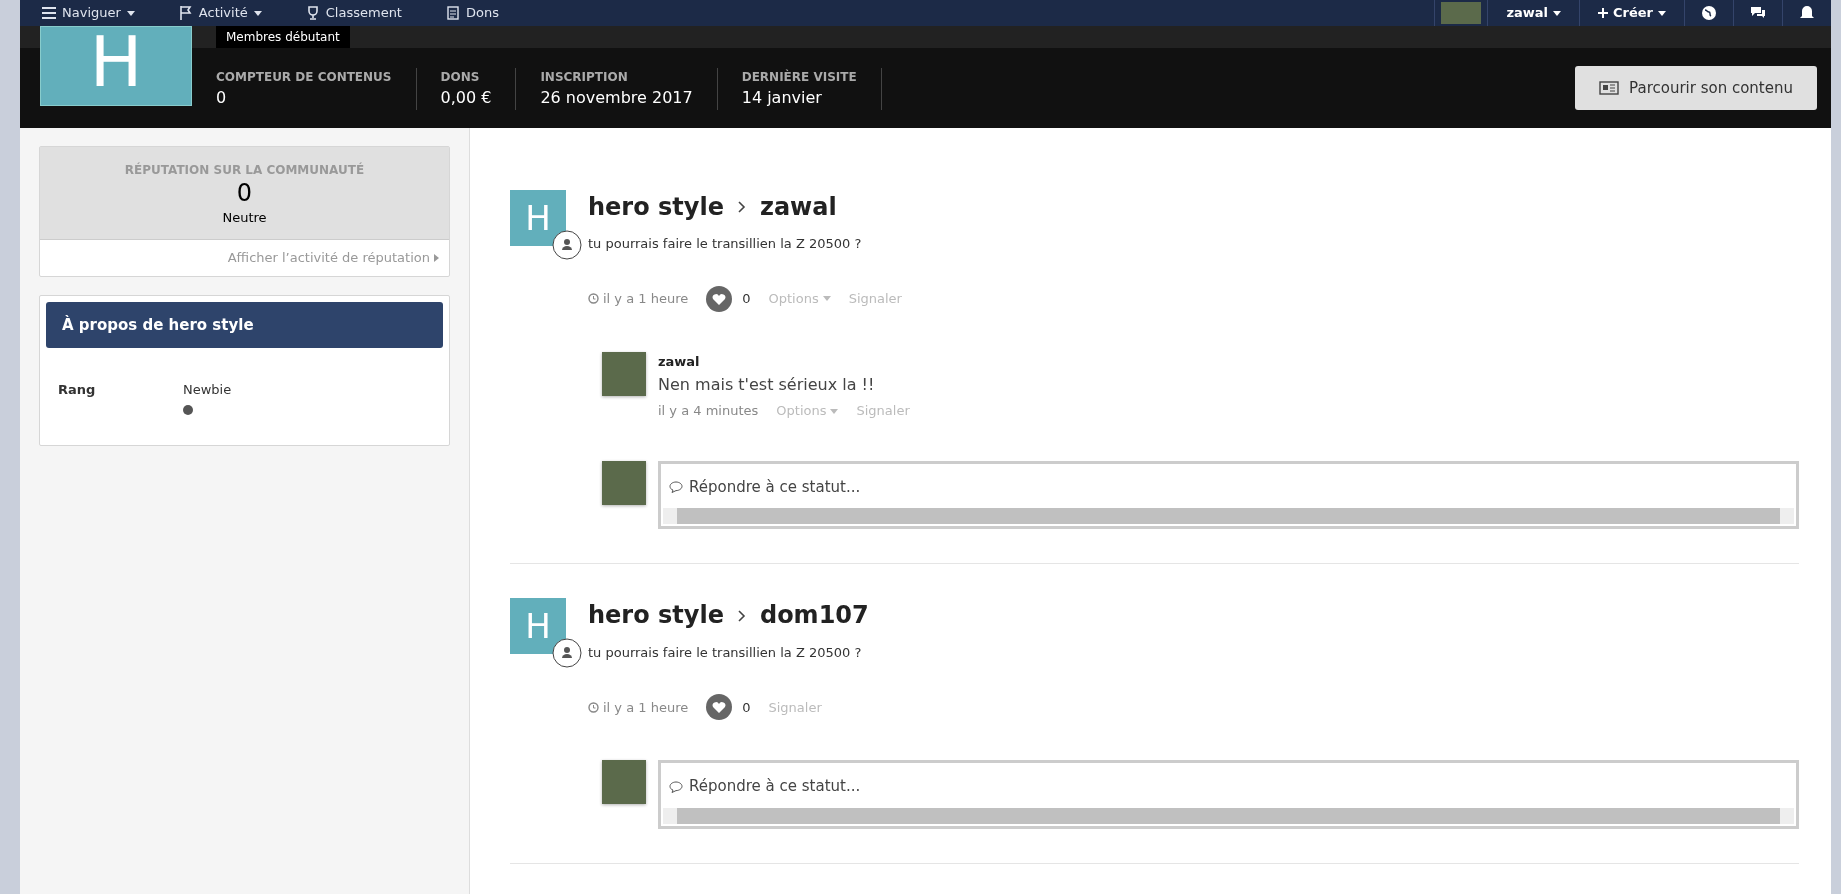  I want to click on field-label: Rang, so click(77, 390).